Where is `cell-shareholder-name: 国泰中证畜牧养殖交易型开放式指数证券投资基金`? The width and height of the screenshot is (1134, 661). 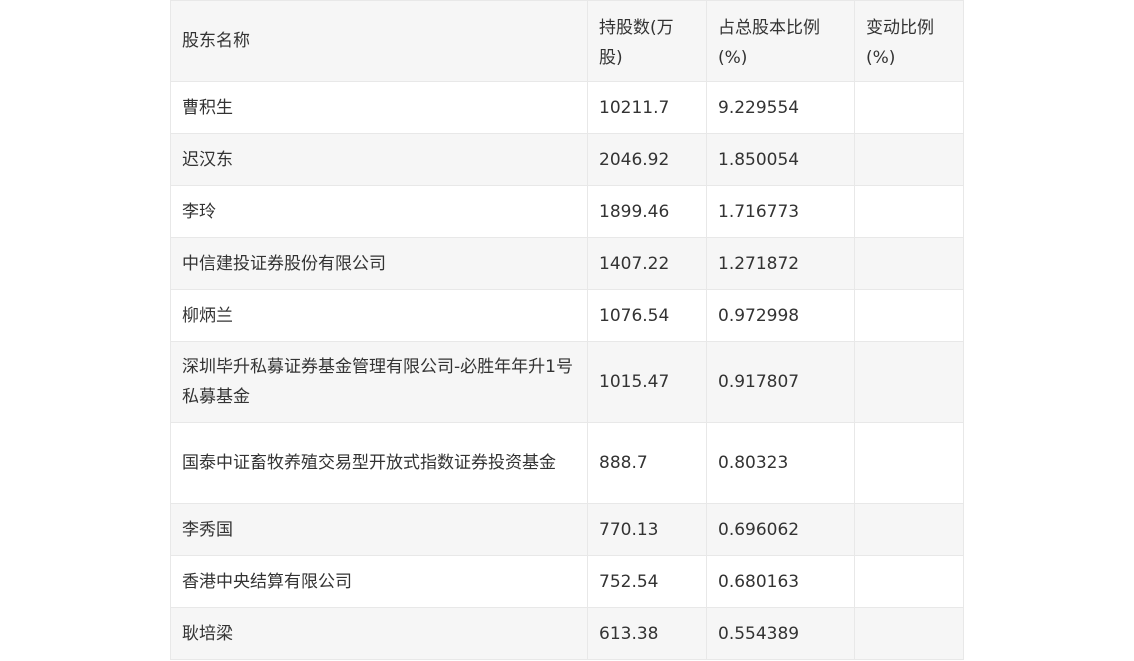 cell-shareholder-name: 国泰中证畜牧养殖交易型开放式指数证券投资基金 is located at coordinates (379, 463).